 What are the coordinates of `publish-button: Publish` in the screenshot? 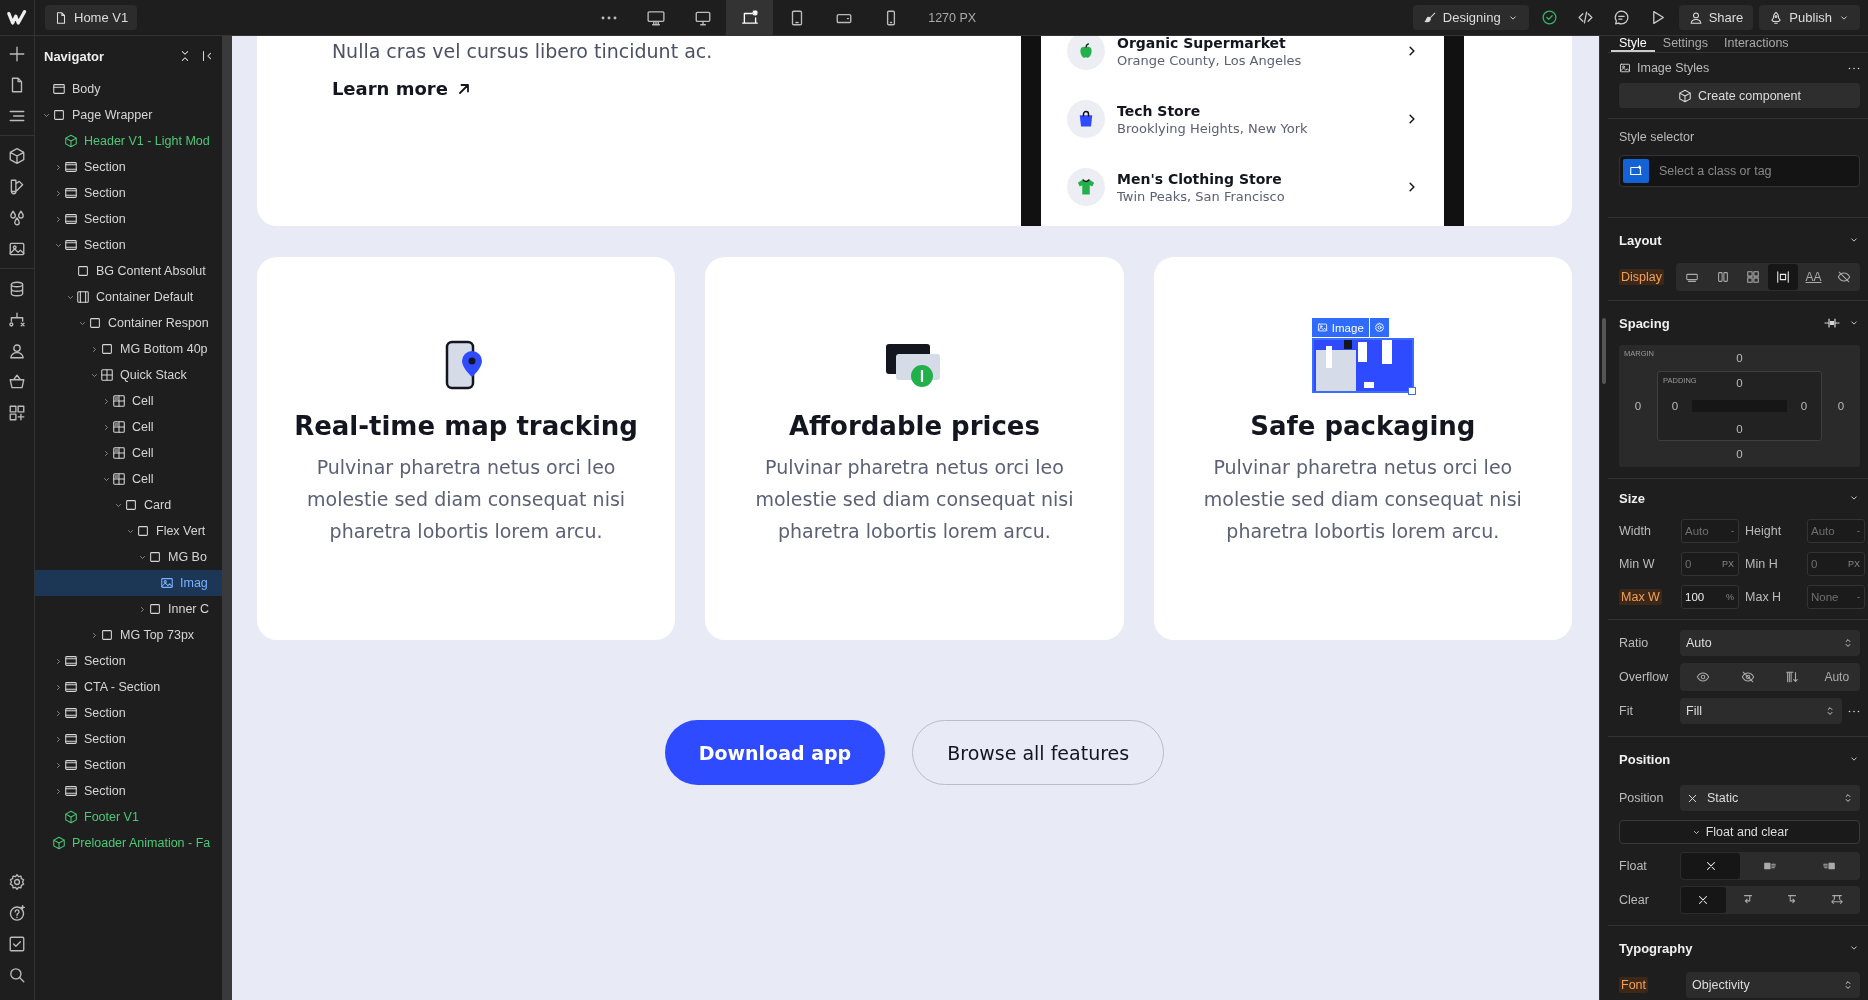 It's located at (1809, 17).